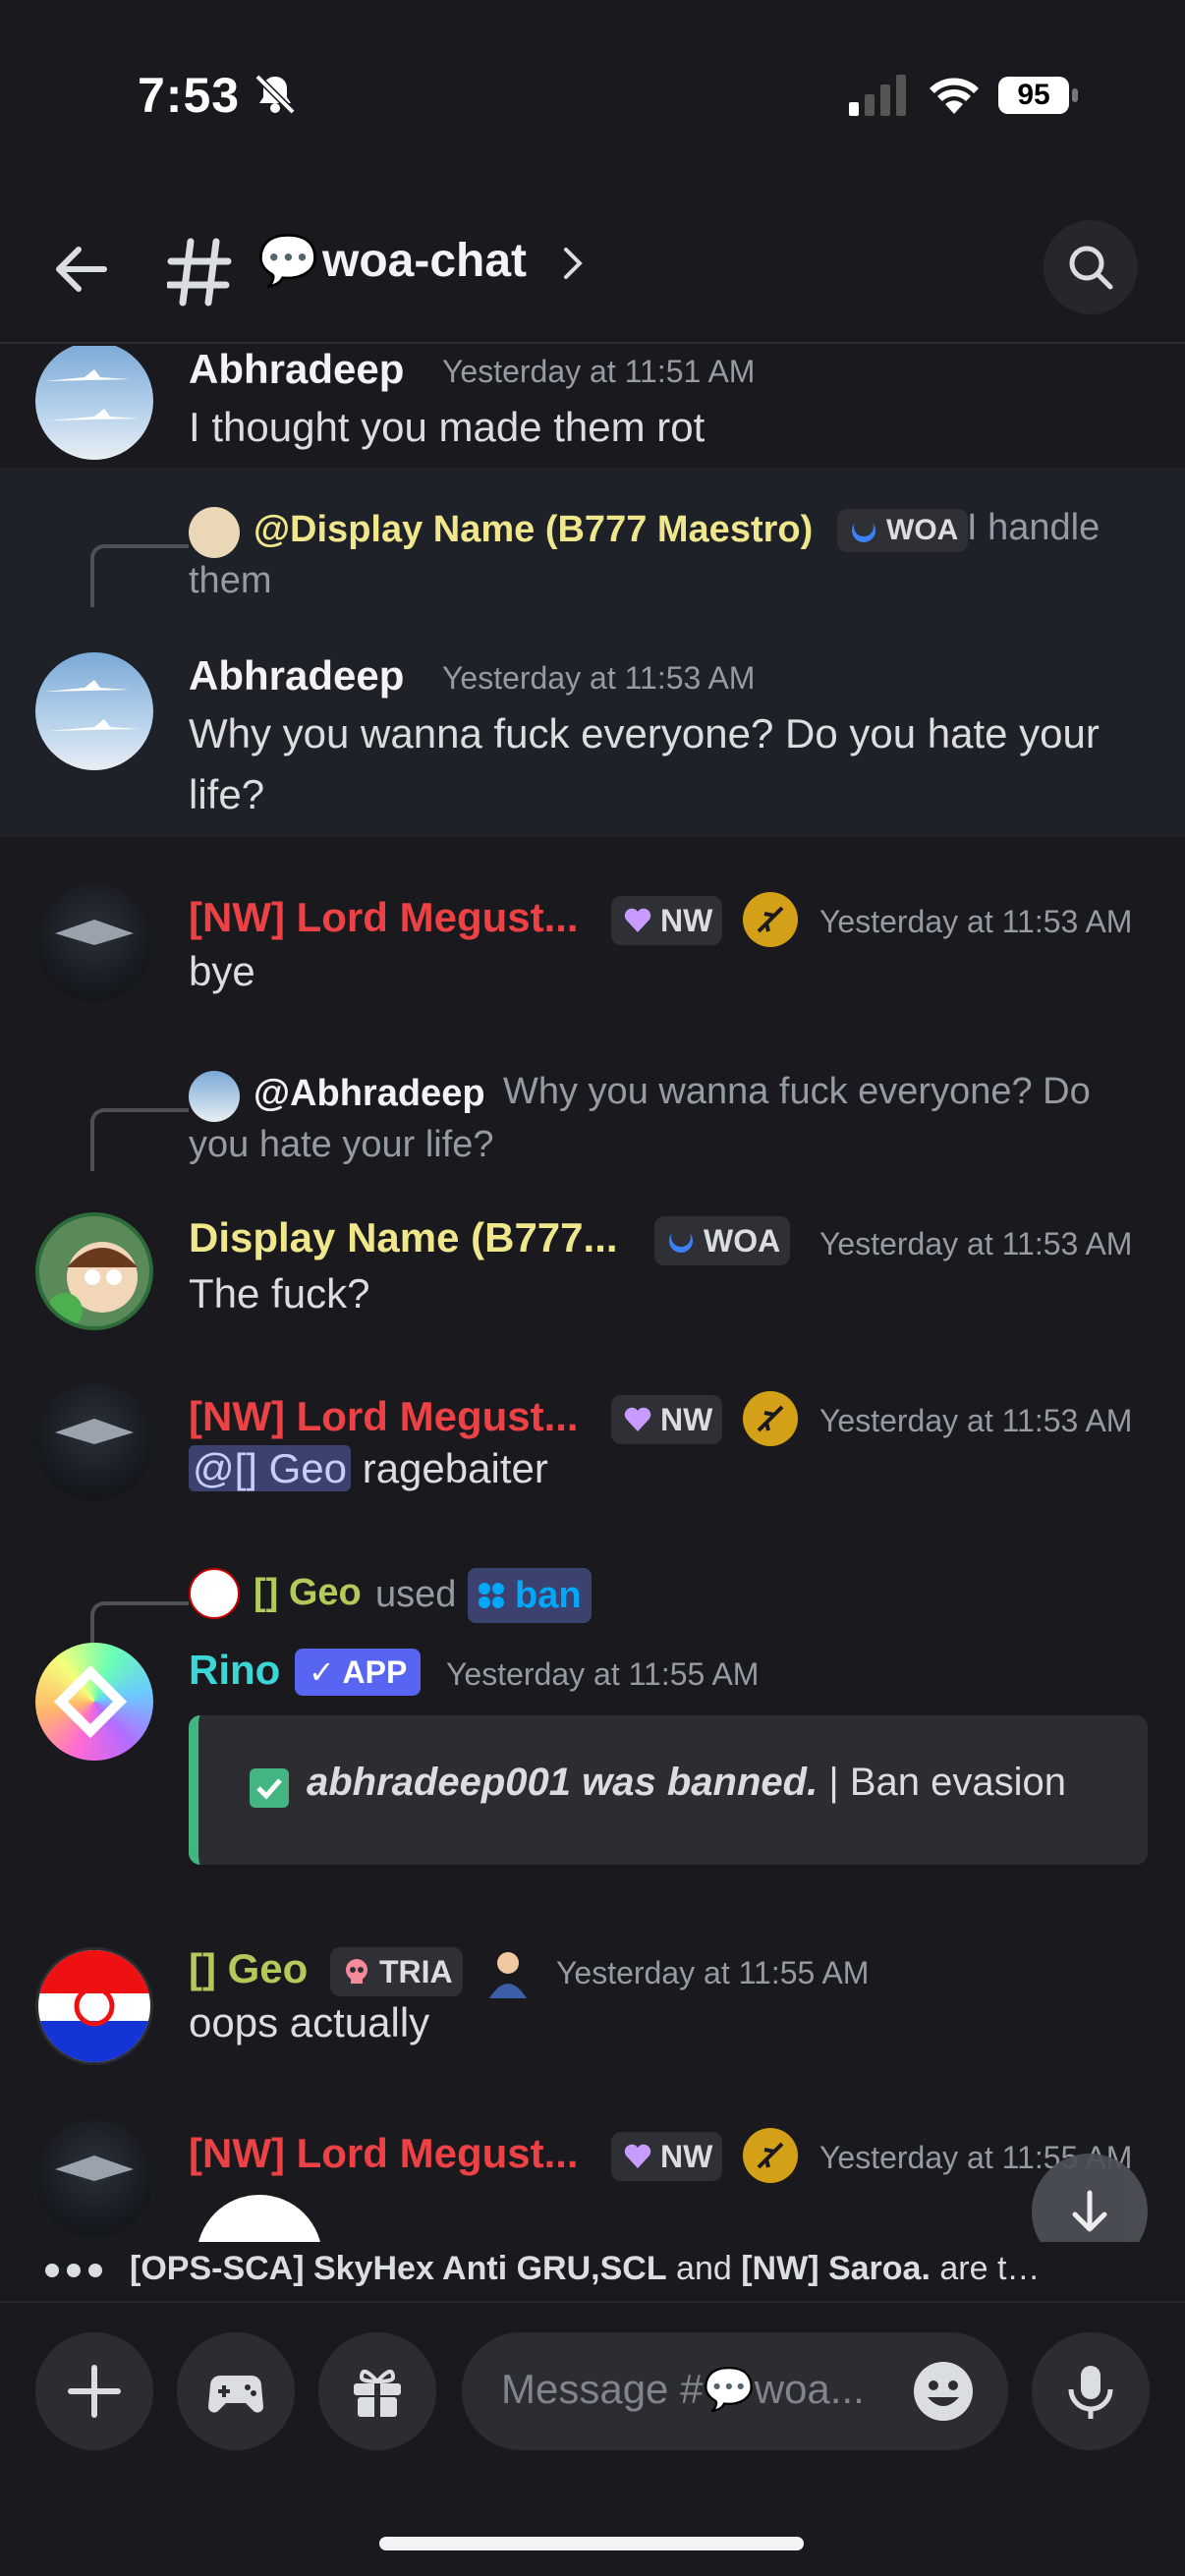 The height and width of the screenshot is (2576, 1185). What do you see at coordinates (190, 95) in the screenshot?
I see `clock: 7:53` at bounding box center [190, 95].